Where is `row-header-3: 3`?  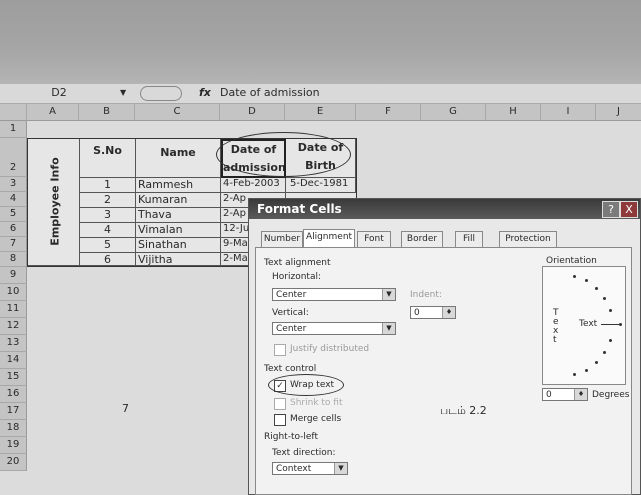 row-header-3: 3 is located at coordinates (13, 184).